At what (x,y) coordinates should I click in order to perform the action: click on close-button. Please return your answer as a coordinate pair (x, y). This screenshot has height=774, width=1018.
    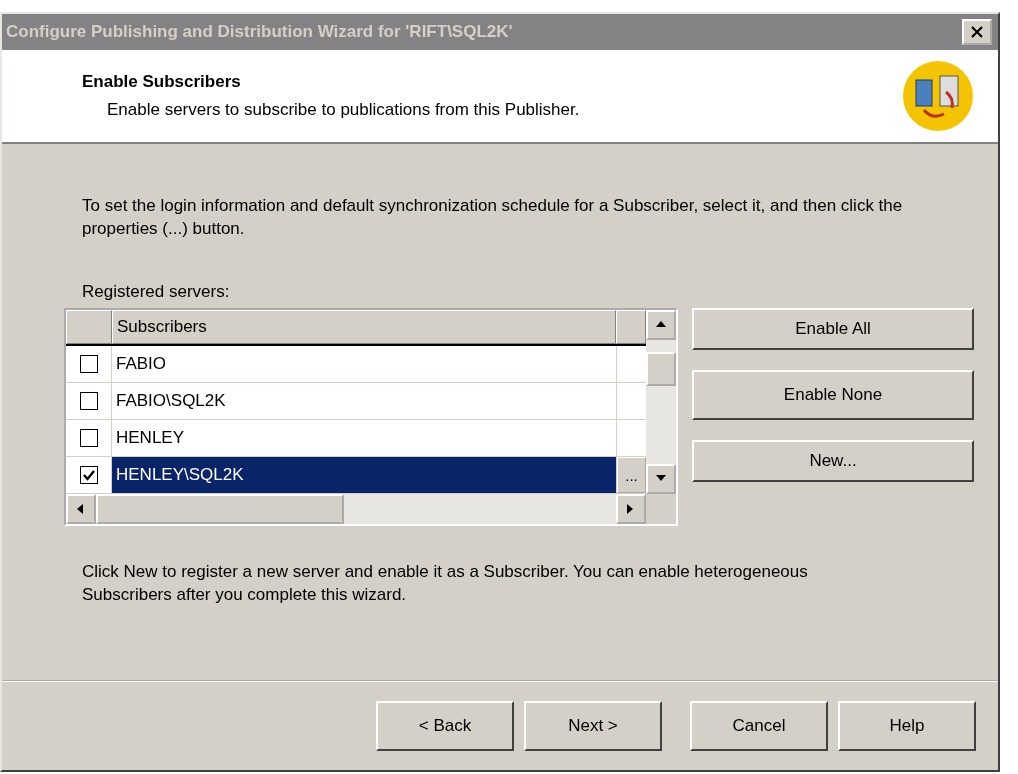
    Looking at the image, I should click on (977, 32).